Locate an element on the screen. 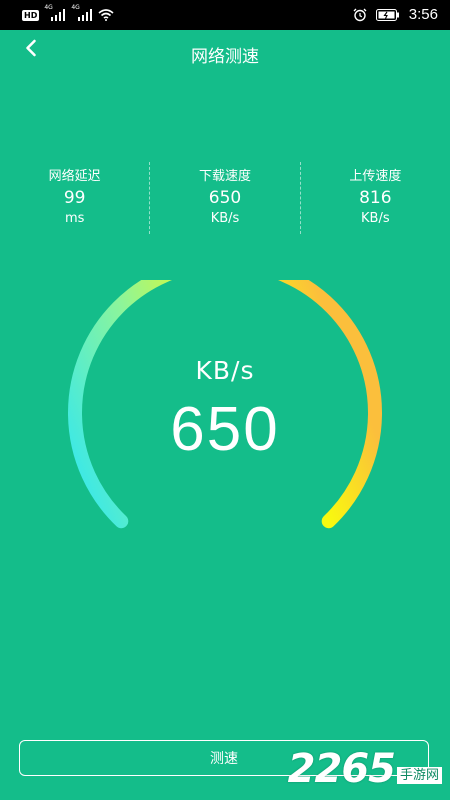 Image resolution: width=450 pixels, height=800 pixels. watermark-text: 手游网 is located at coordinates (419, 775).